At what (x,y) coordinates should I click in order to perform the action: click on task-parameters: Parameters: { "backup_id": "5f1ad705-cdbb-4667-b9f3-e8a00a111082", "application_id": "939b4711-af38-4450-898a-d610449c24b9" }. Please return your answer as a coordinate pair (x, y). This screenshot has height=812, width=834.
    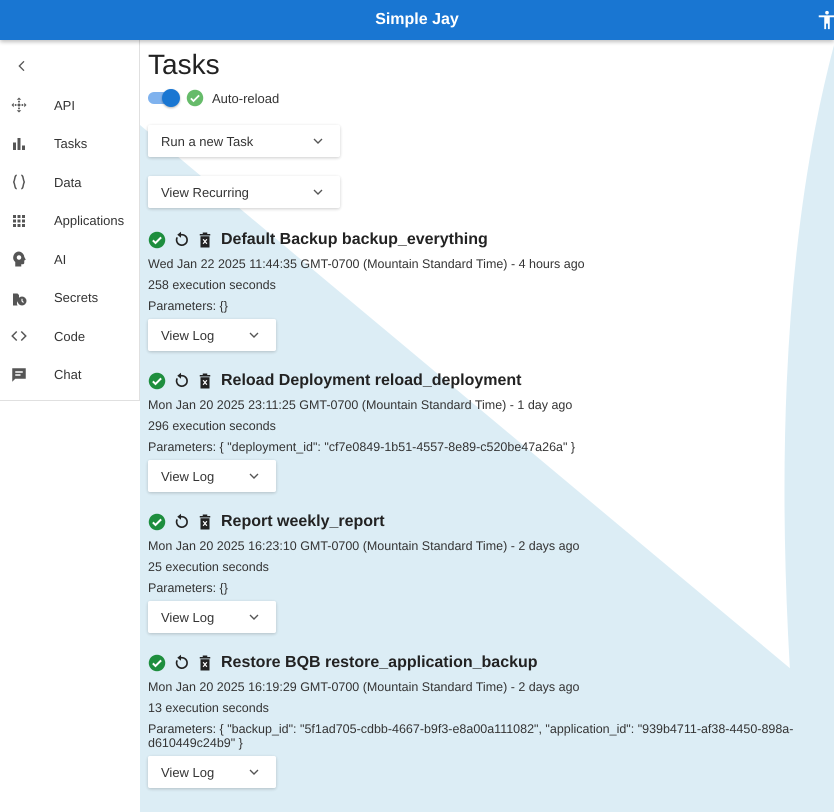
    Looking at the image, I should click on (471, 736).